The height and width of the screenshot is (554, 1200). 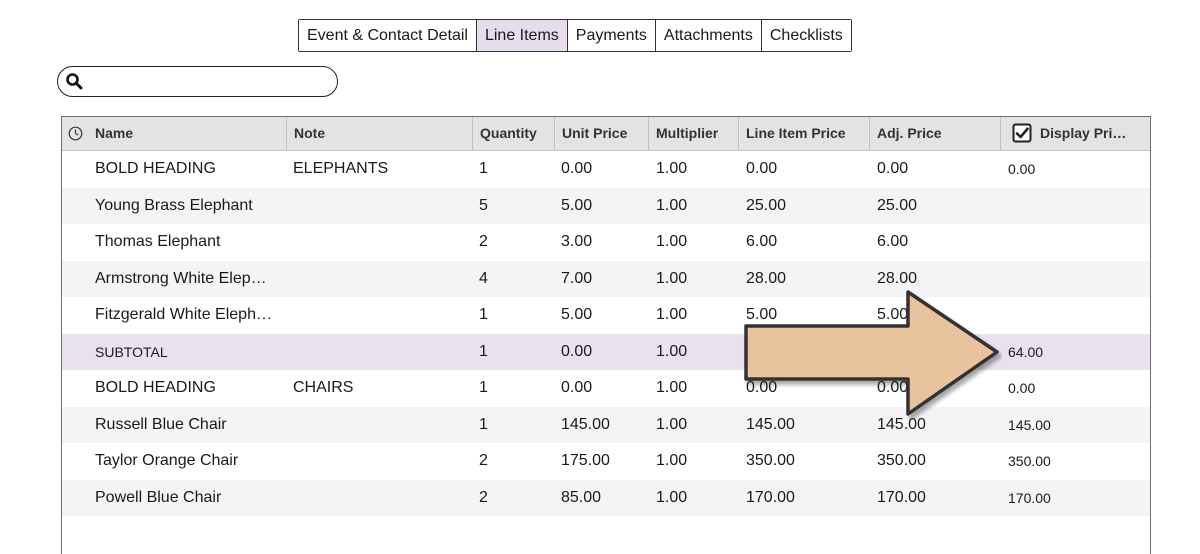 I want to click on column-header-unit-price: Unit Price, so click(x=601, y=133).